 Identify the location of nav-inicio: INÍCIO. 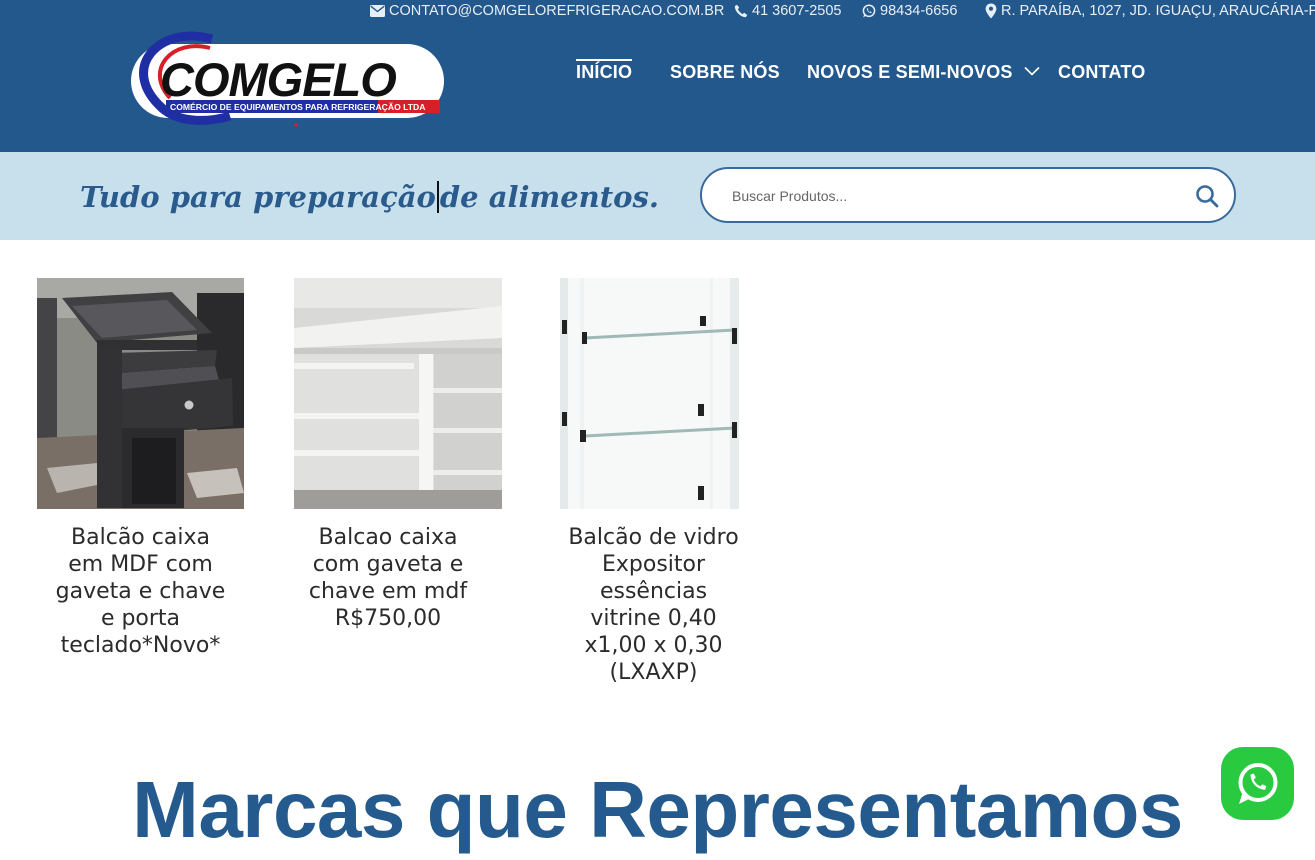
(604, 71).